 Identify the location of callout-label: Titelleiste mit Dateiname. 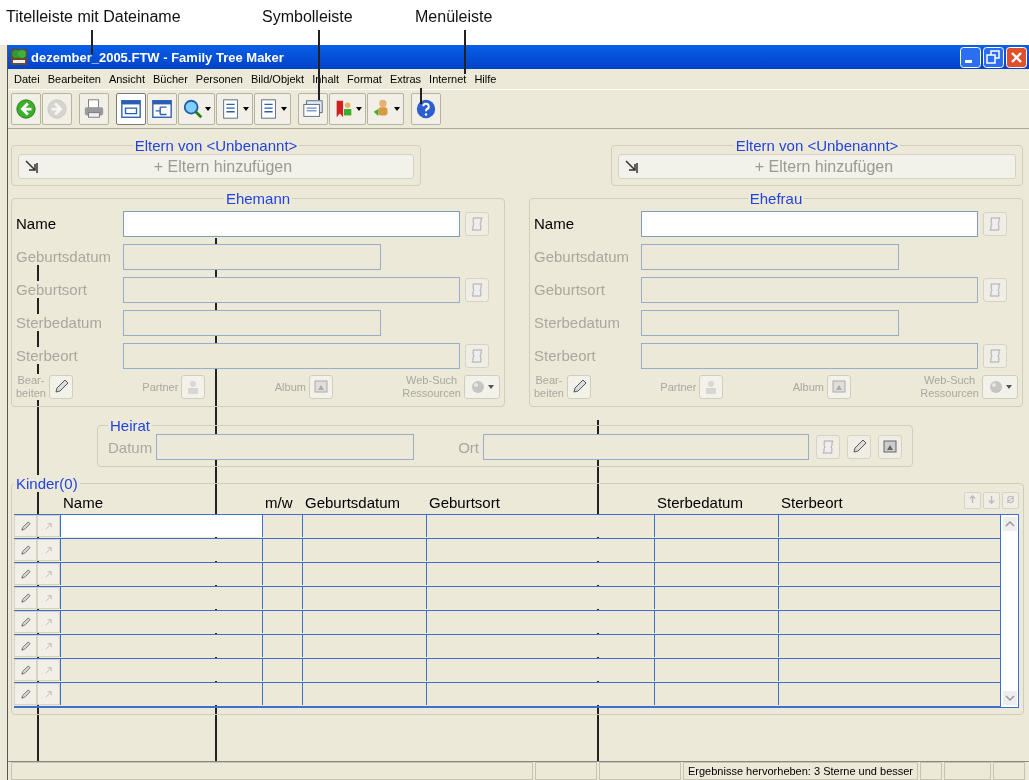
(93, 17).